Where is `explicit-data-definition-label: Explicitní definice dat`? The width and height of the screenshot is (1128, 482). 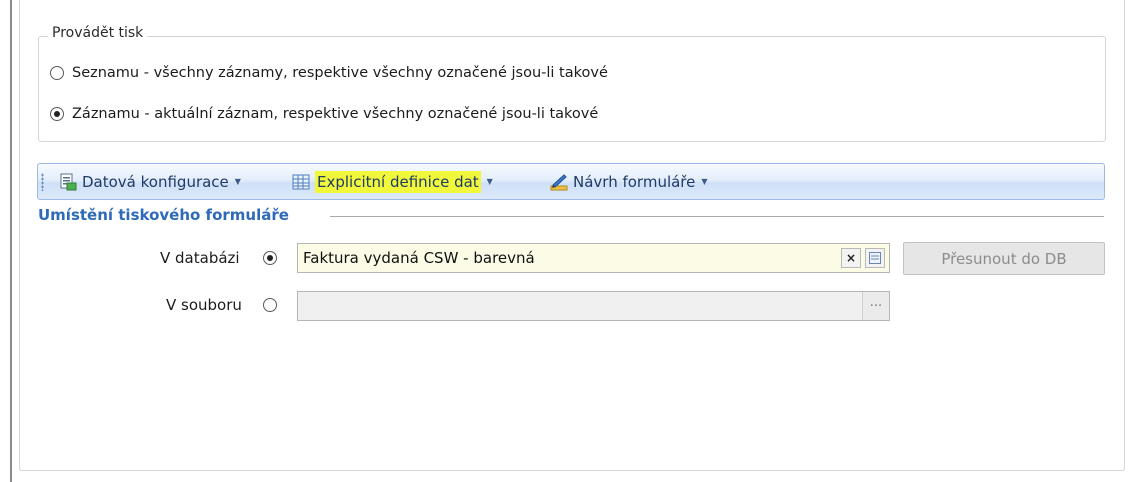
explicit-data-definition-label: Explicitní definice dat is located at coordinates (398, 181).